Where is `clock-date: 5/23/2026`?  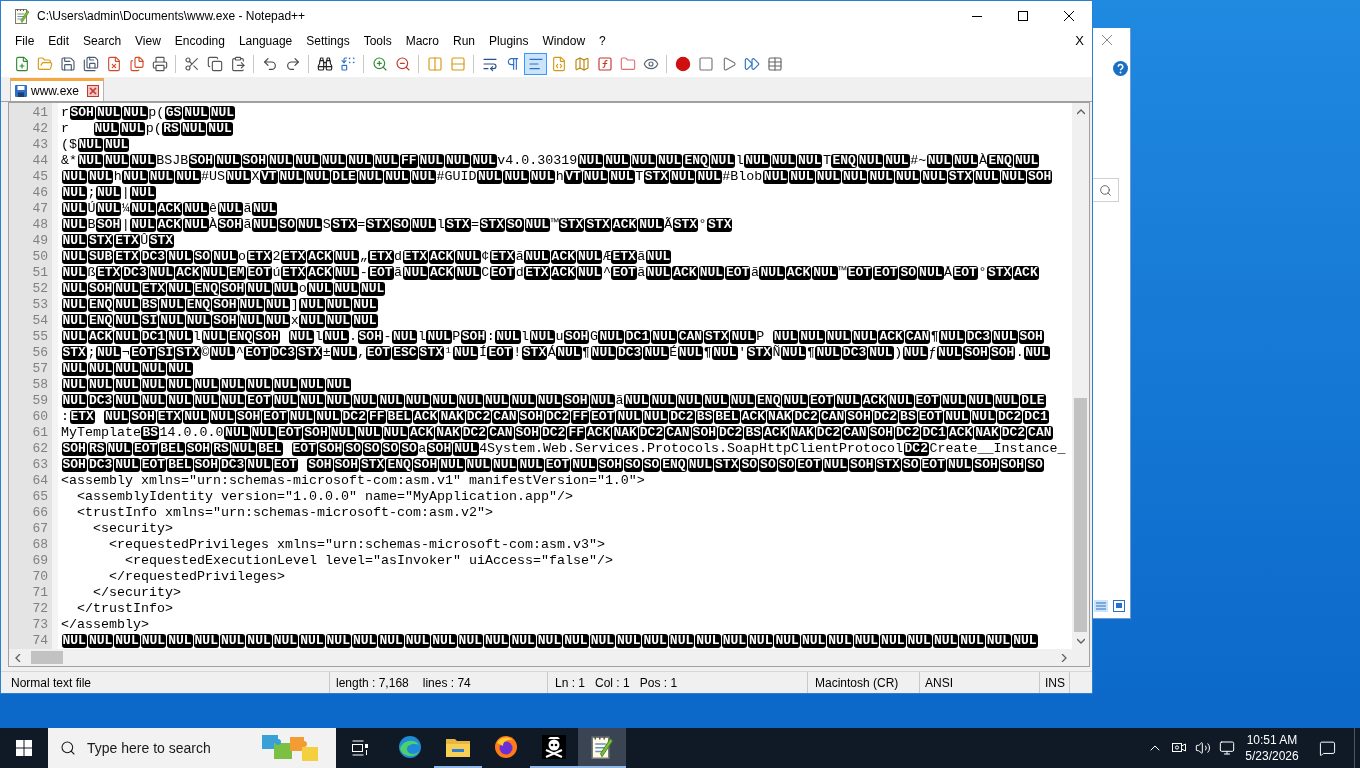 clock-date: 5/23/2026 is located at coordinates (1272, 756).